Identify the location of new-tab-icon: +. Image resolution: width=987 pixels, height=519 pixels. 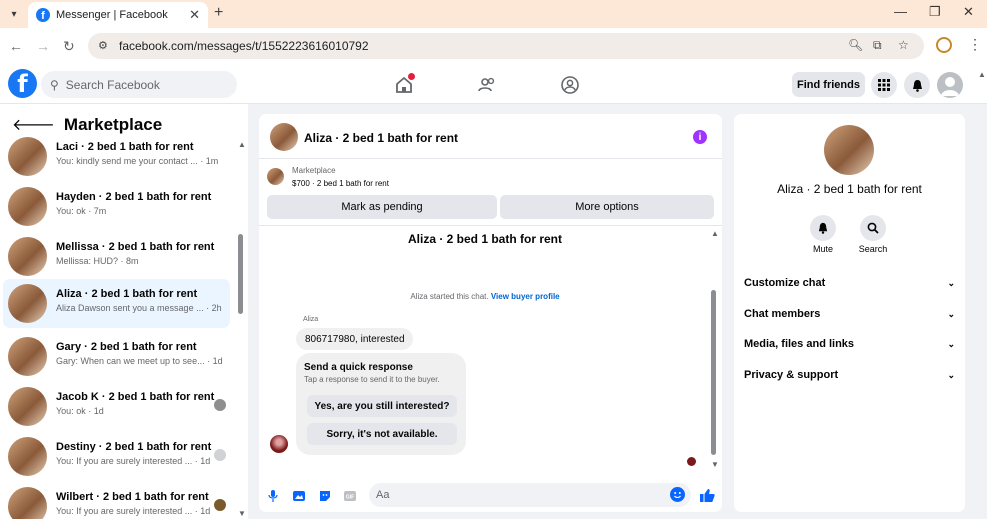
(218, 13).